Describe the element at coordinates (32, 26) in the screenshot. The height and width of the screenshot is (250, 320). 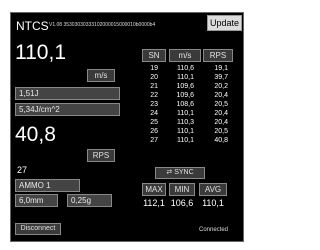
I see `app-title: NTCS` at that location.